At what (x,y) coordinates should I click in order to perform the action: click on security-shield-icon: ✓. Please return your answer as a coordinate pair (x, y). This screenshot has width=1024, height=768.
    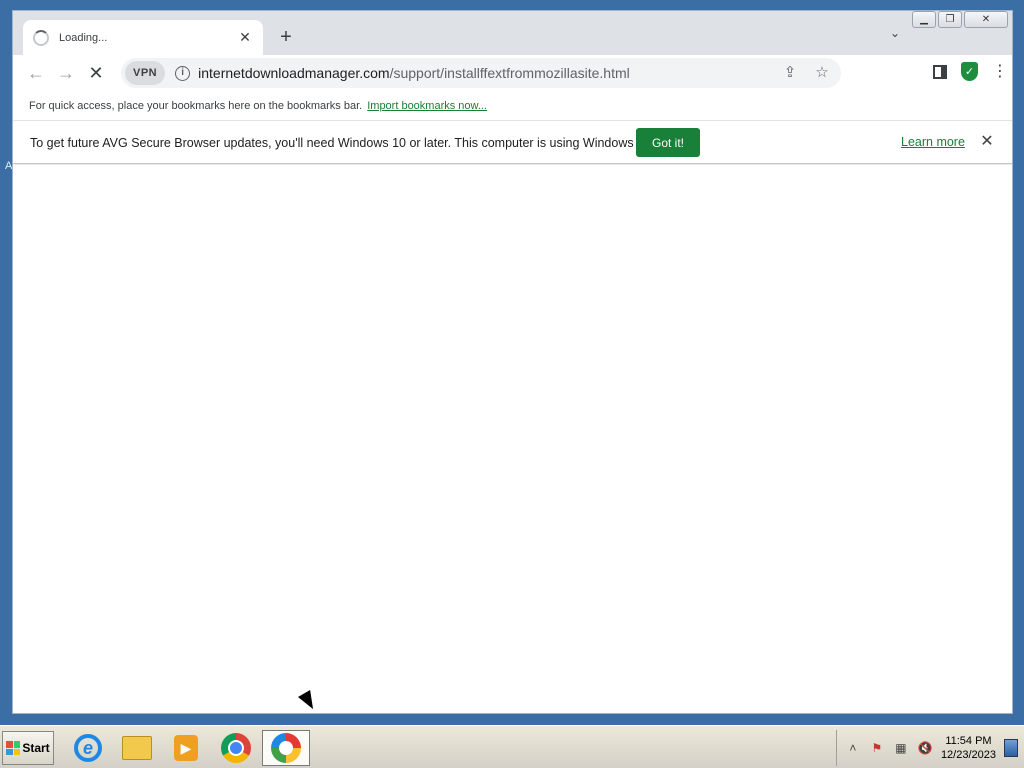
    Looking at the image, I should click on (969, 71).